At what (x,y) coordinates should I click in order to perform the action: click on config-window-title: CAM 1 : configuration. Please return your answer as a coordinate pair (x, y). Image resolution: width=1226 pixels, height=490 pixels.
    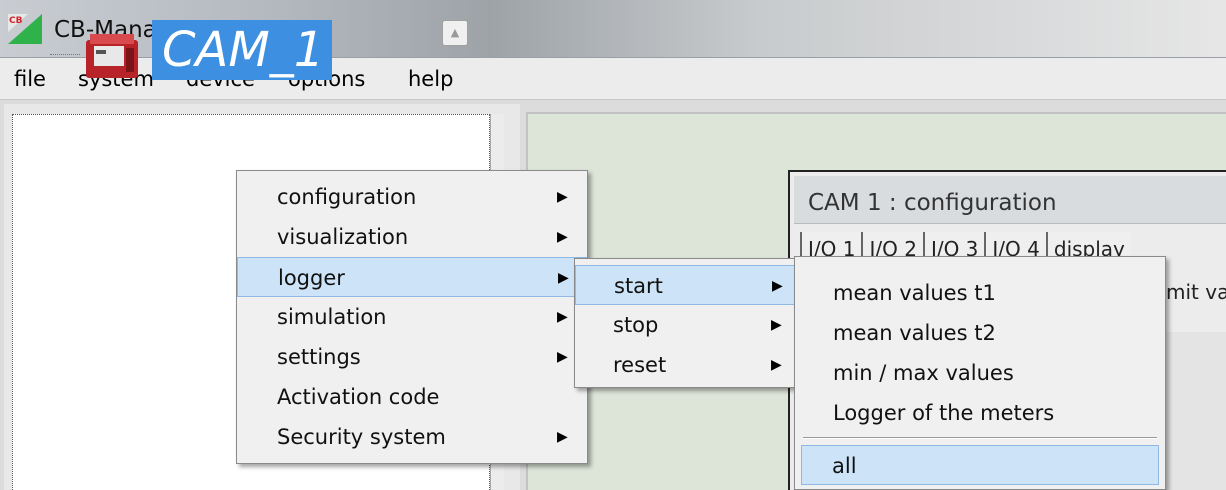
    Looking at the image, I should click on (1010, 200).